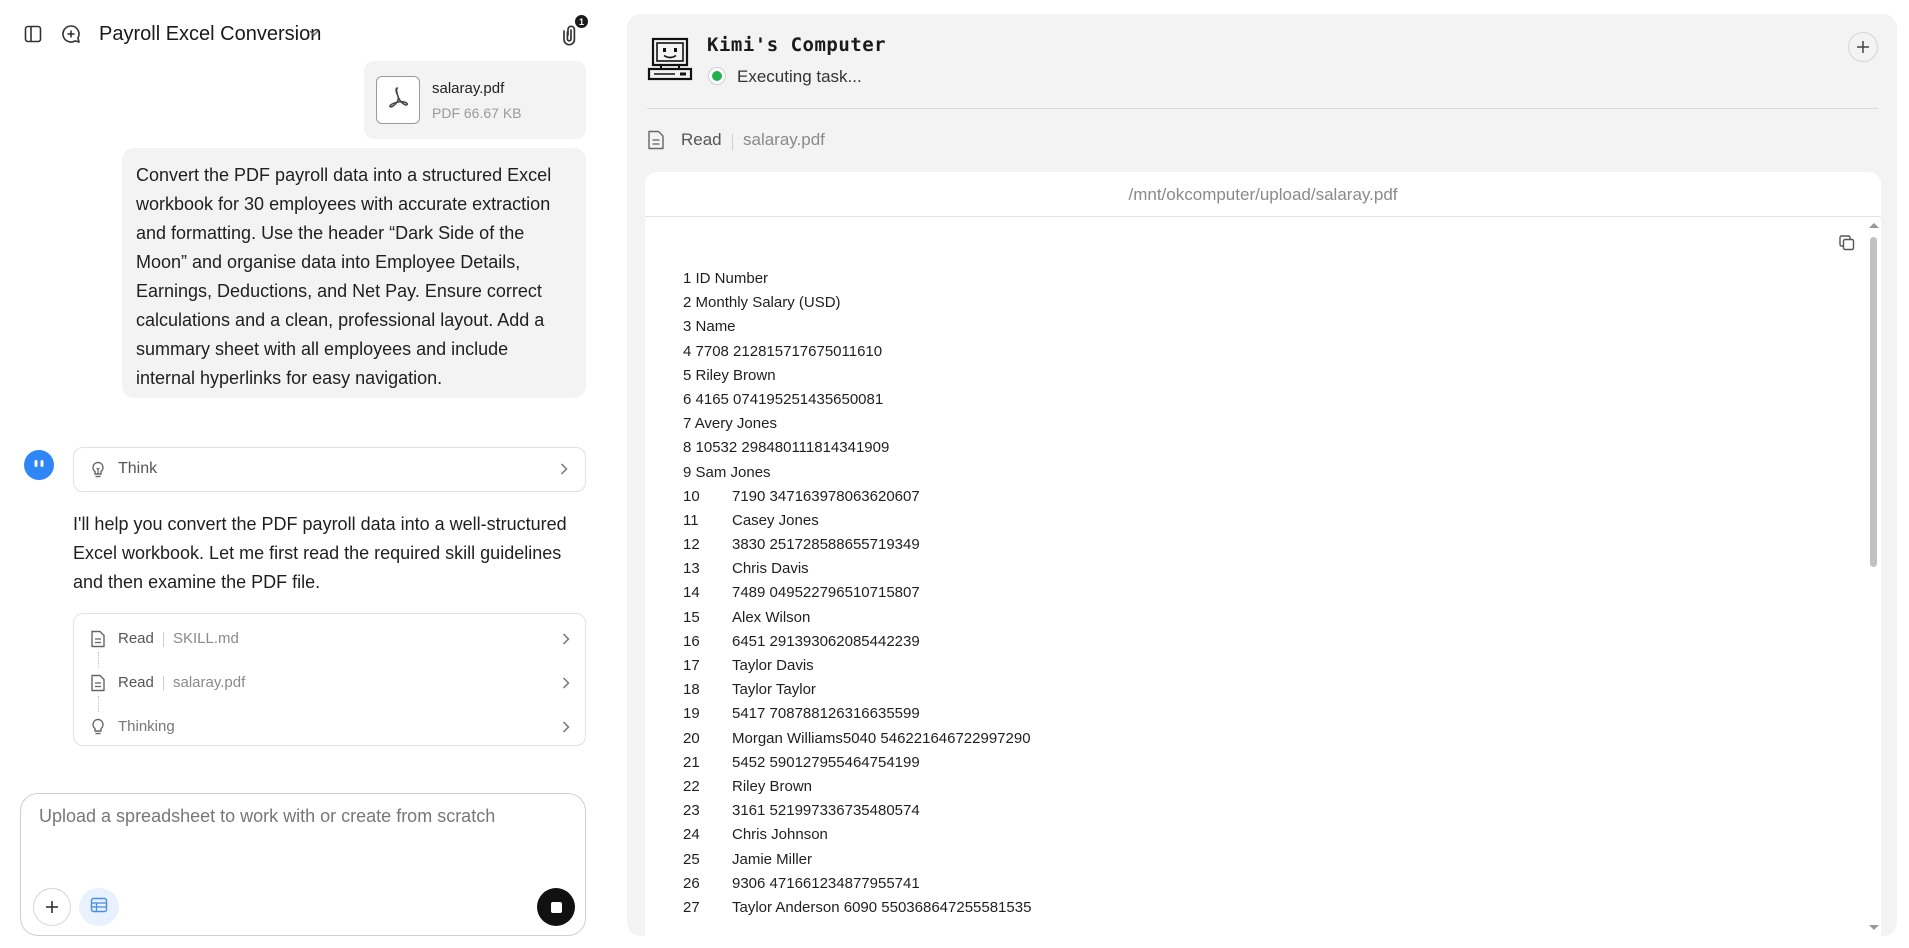 The width and height of the screenshot is (1909, 948). What do you see at coordinates (1847, 245) in the screenshot?
I see `copy-icon` at bounding box center [1847, 245].